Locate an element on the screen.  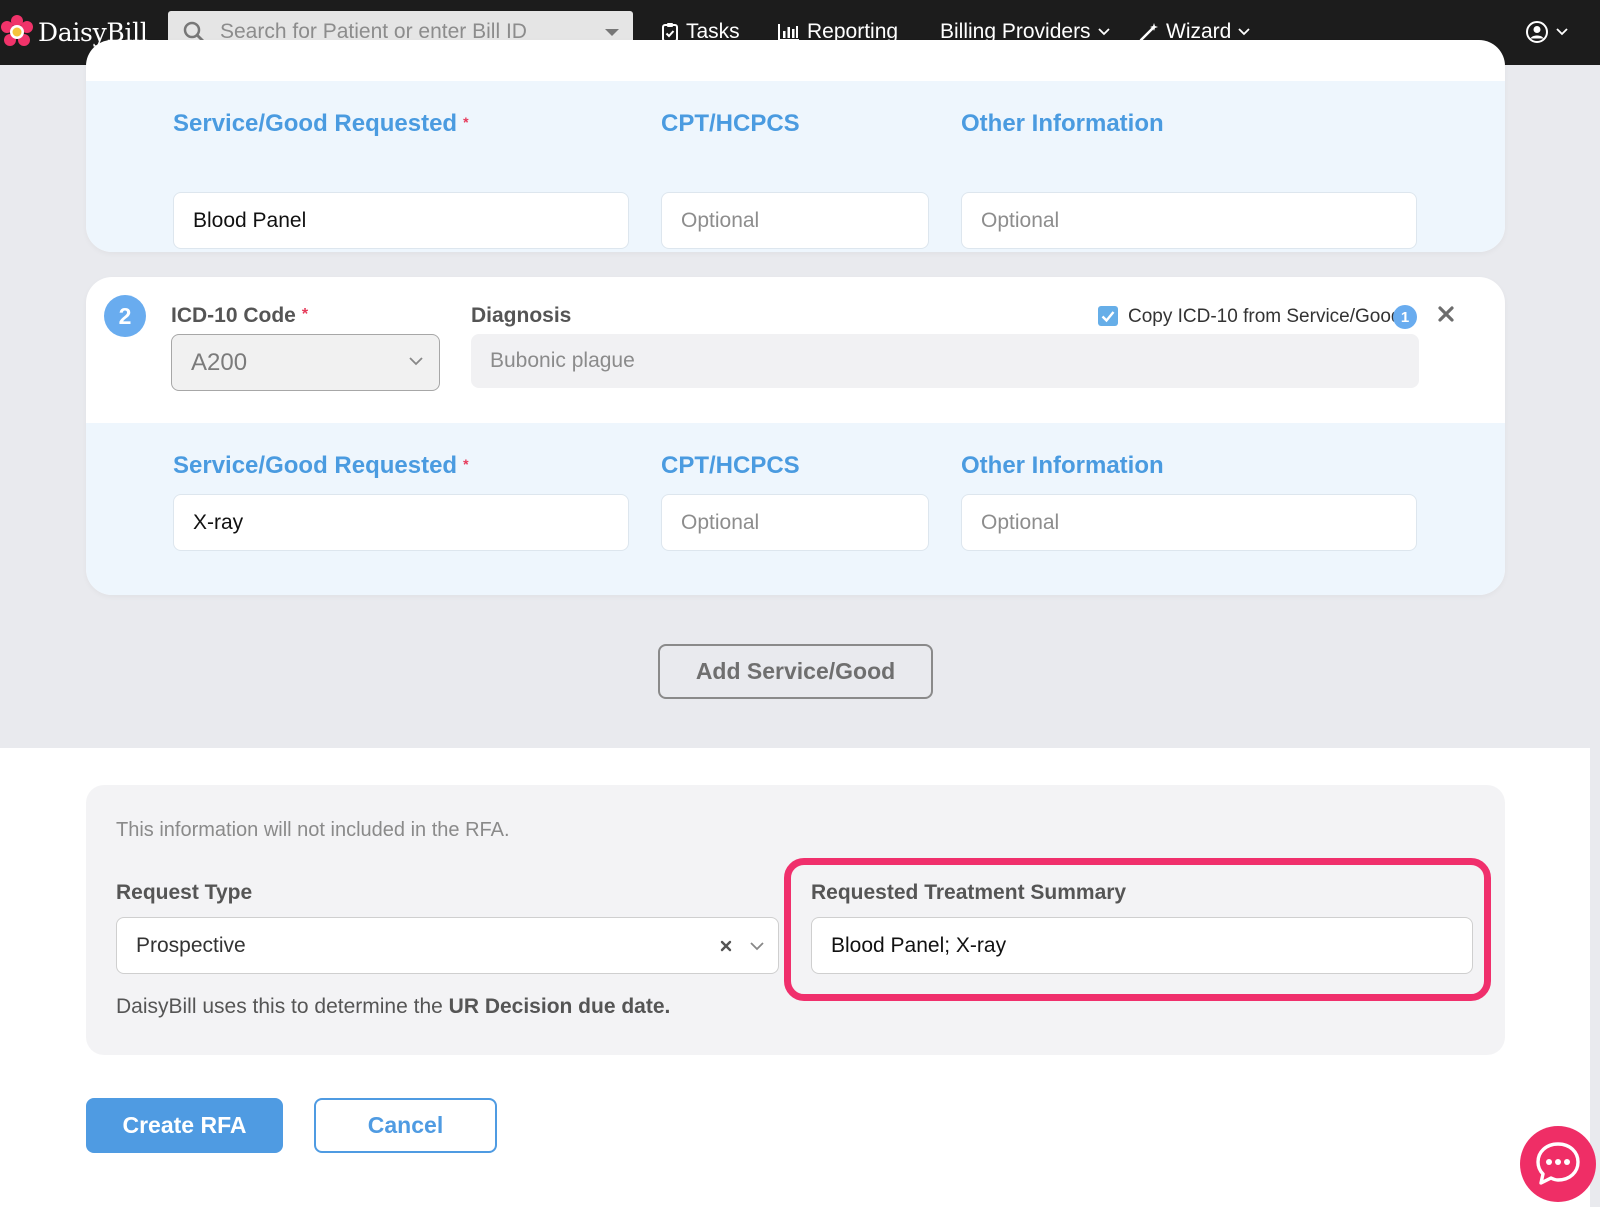
cancel-button: Cancel is located at coordinates (405, 1125).